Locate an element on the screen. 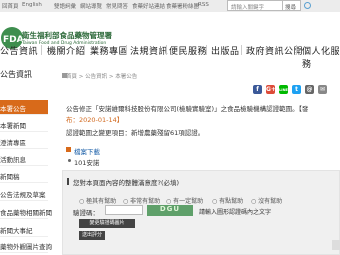 Image resolution: width=340 pixels, height=255 pixels. twitter-glyph: t is located at coordinates (296, 89).